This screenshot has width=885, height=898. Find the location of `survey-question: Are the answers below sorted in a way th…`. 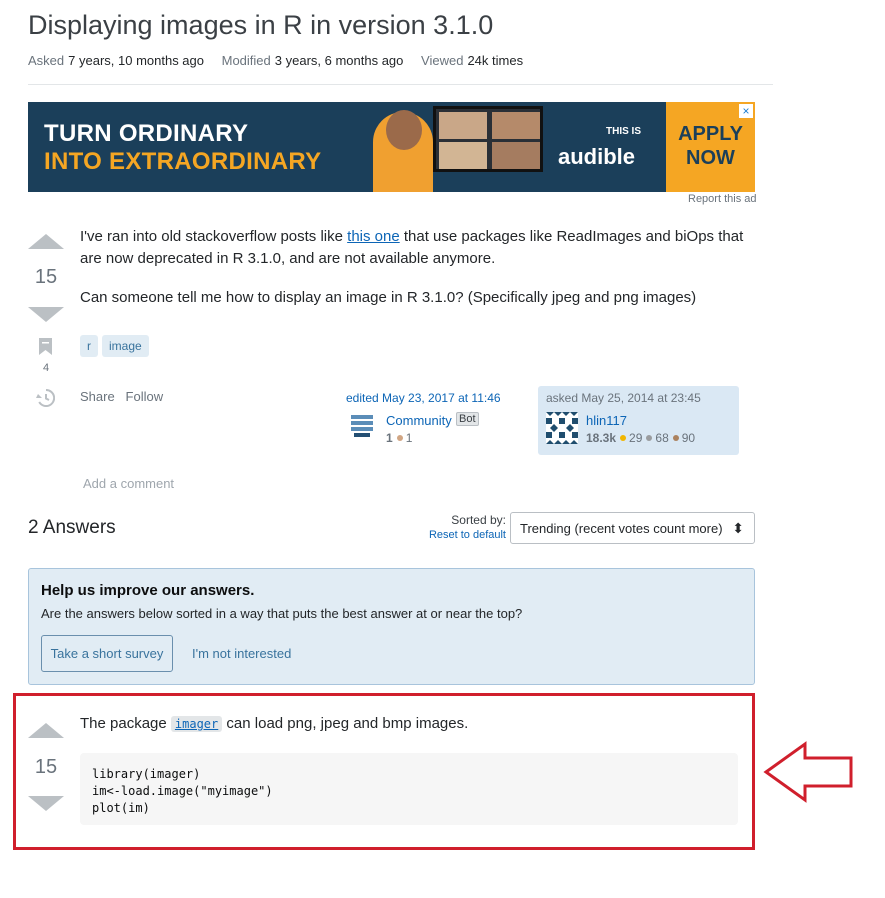

survey-question: Are the answers below sorted in a way th… is located at coordinates (282, 613).